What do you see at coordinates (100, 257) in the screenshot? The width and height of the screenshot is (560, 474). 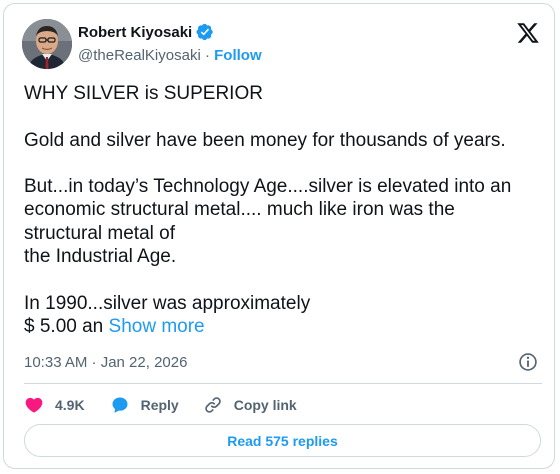 I see `tweet-line: the Industrial Age.` at bounding box center [100, 257].